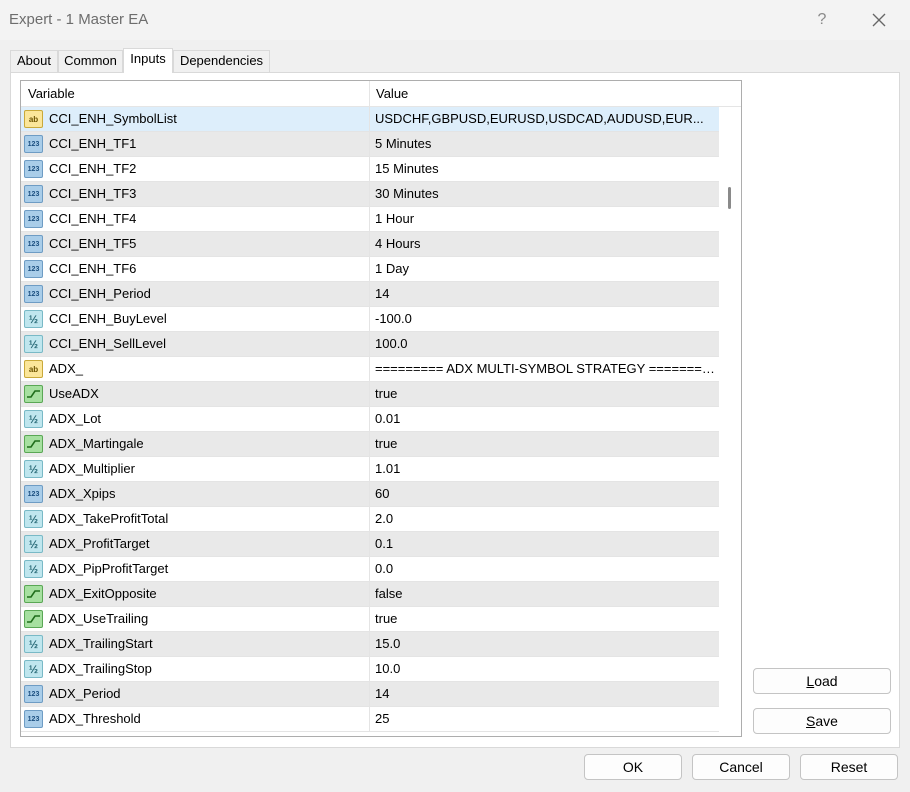  What do you see at coordinates (370, 344) in the screenshot?
I see `table-row: ½ CCI_ENH_SellLevel 100.0` at bounding box center [370, 344].